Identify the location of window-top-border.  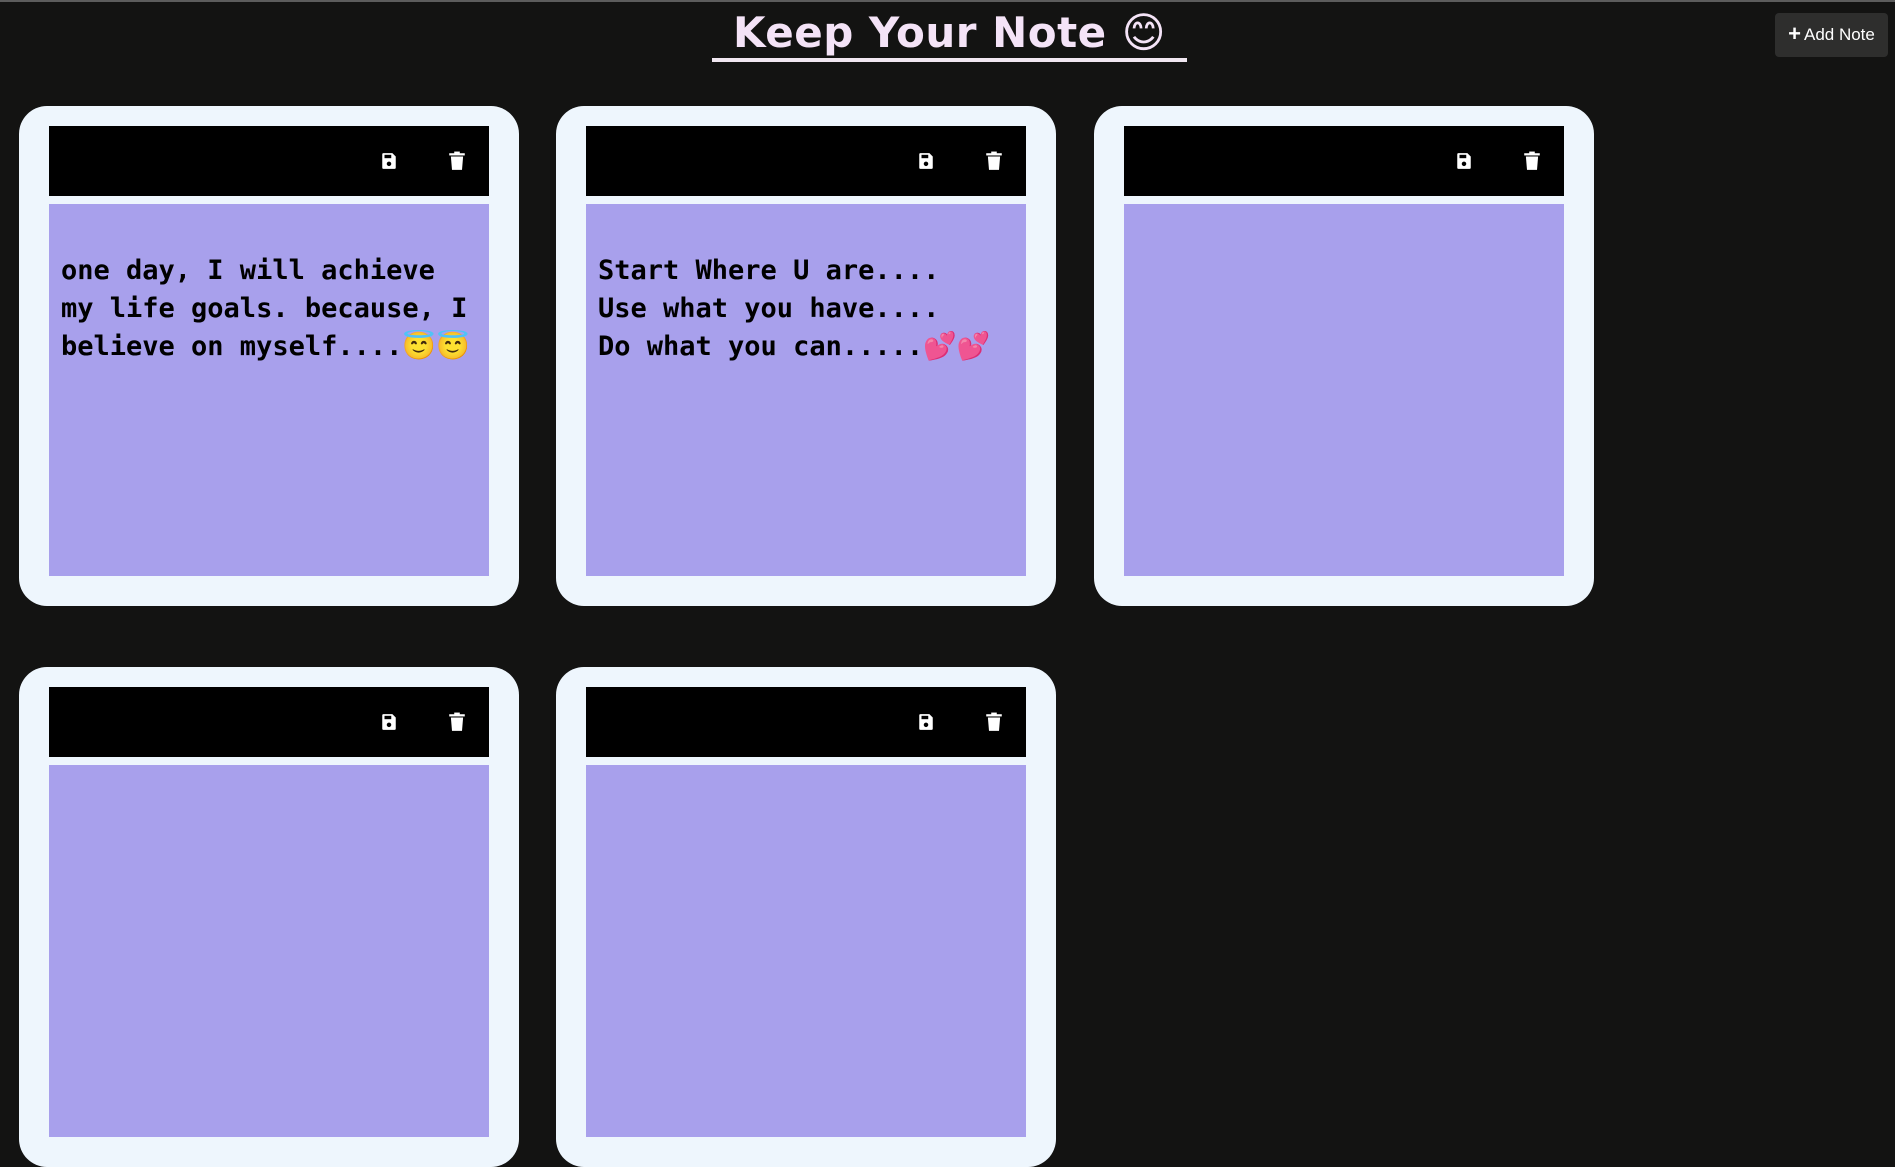
(947, 1).